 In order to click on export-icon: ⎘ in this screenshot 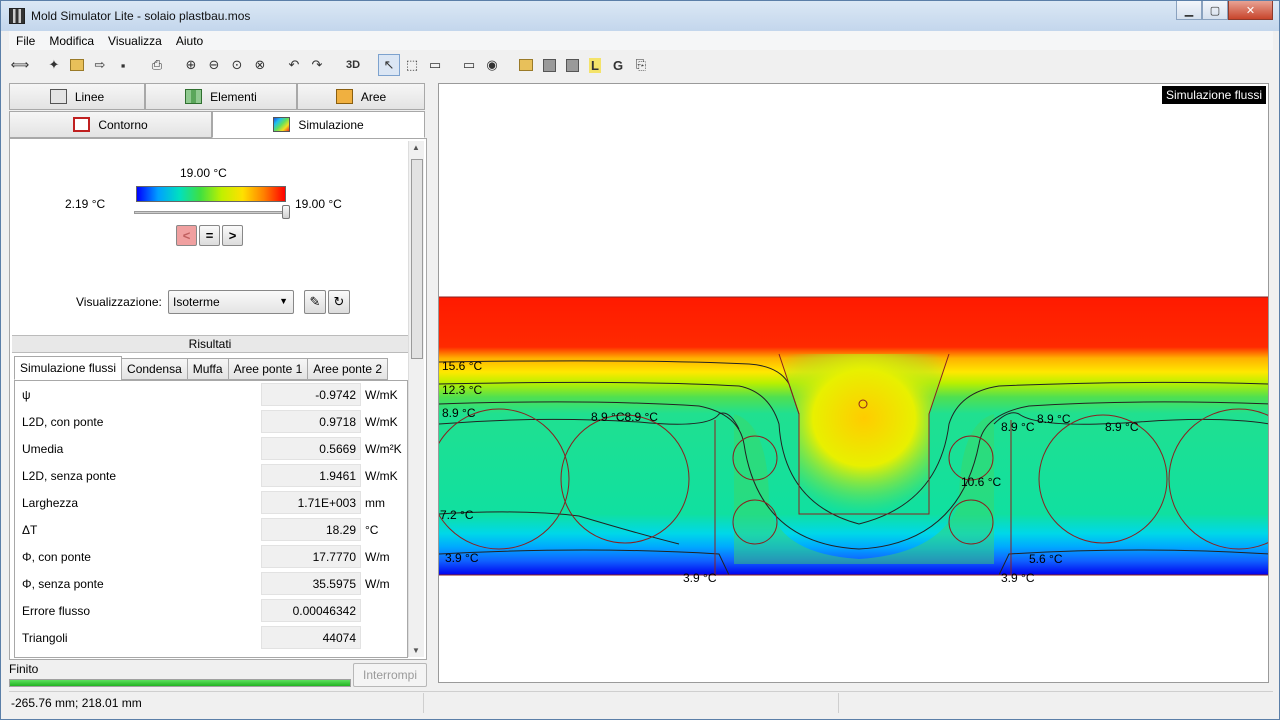, I will do `click(641, 65)`.